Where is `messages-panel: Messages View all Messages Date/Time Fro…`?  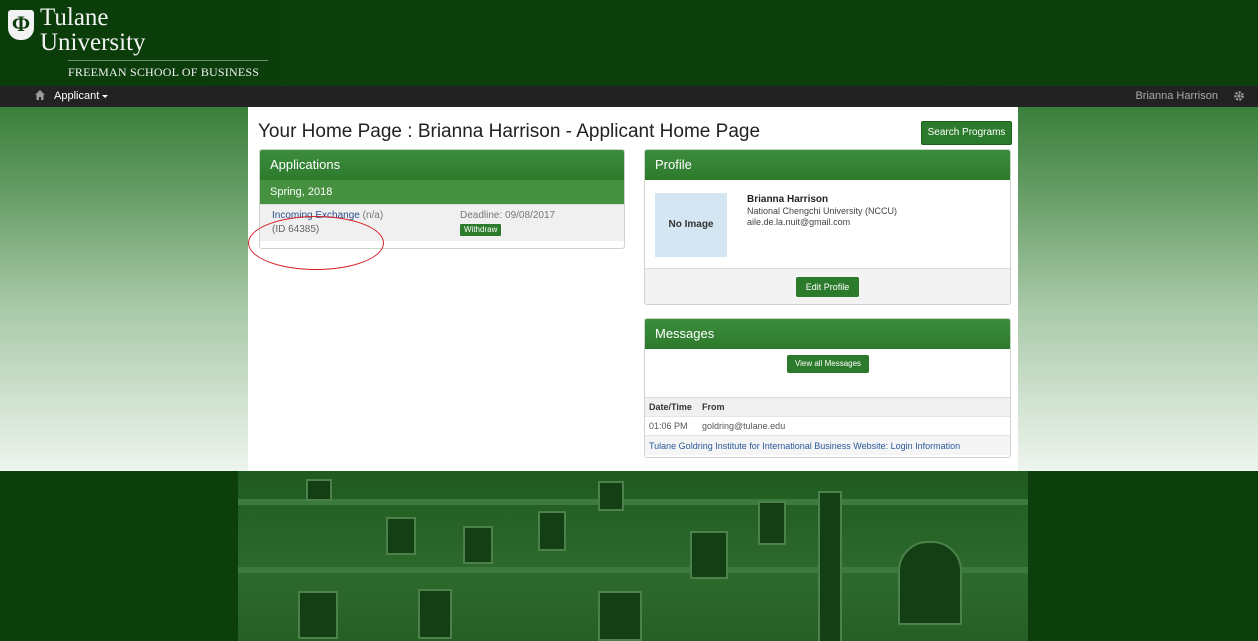
messages-panel: Messages View all Messages Date/Time Fro… is located at coordinates (827, 388).